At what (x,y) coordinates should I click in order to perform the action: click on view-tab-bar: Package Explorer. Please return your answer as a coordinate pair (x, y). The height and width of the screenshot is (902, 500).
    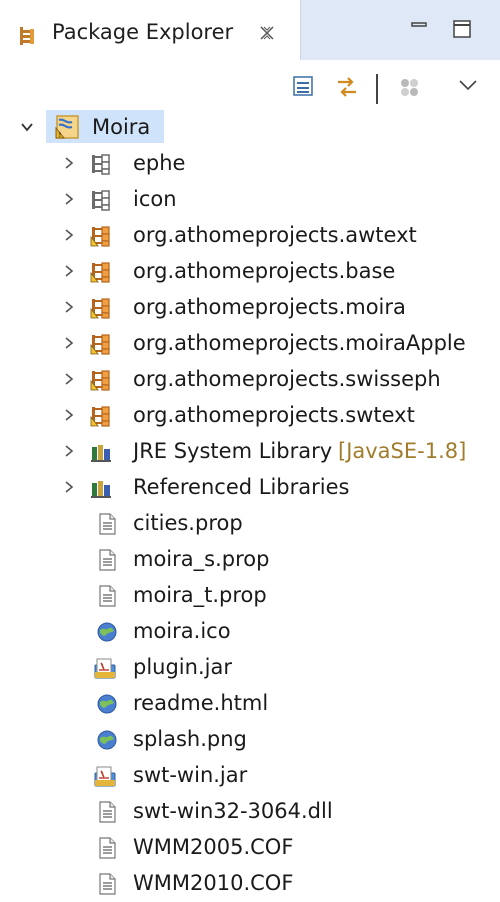
    Looking at the image, I should click on (250, 35).